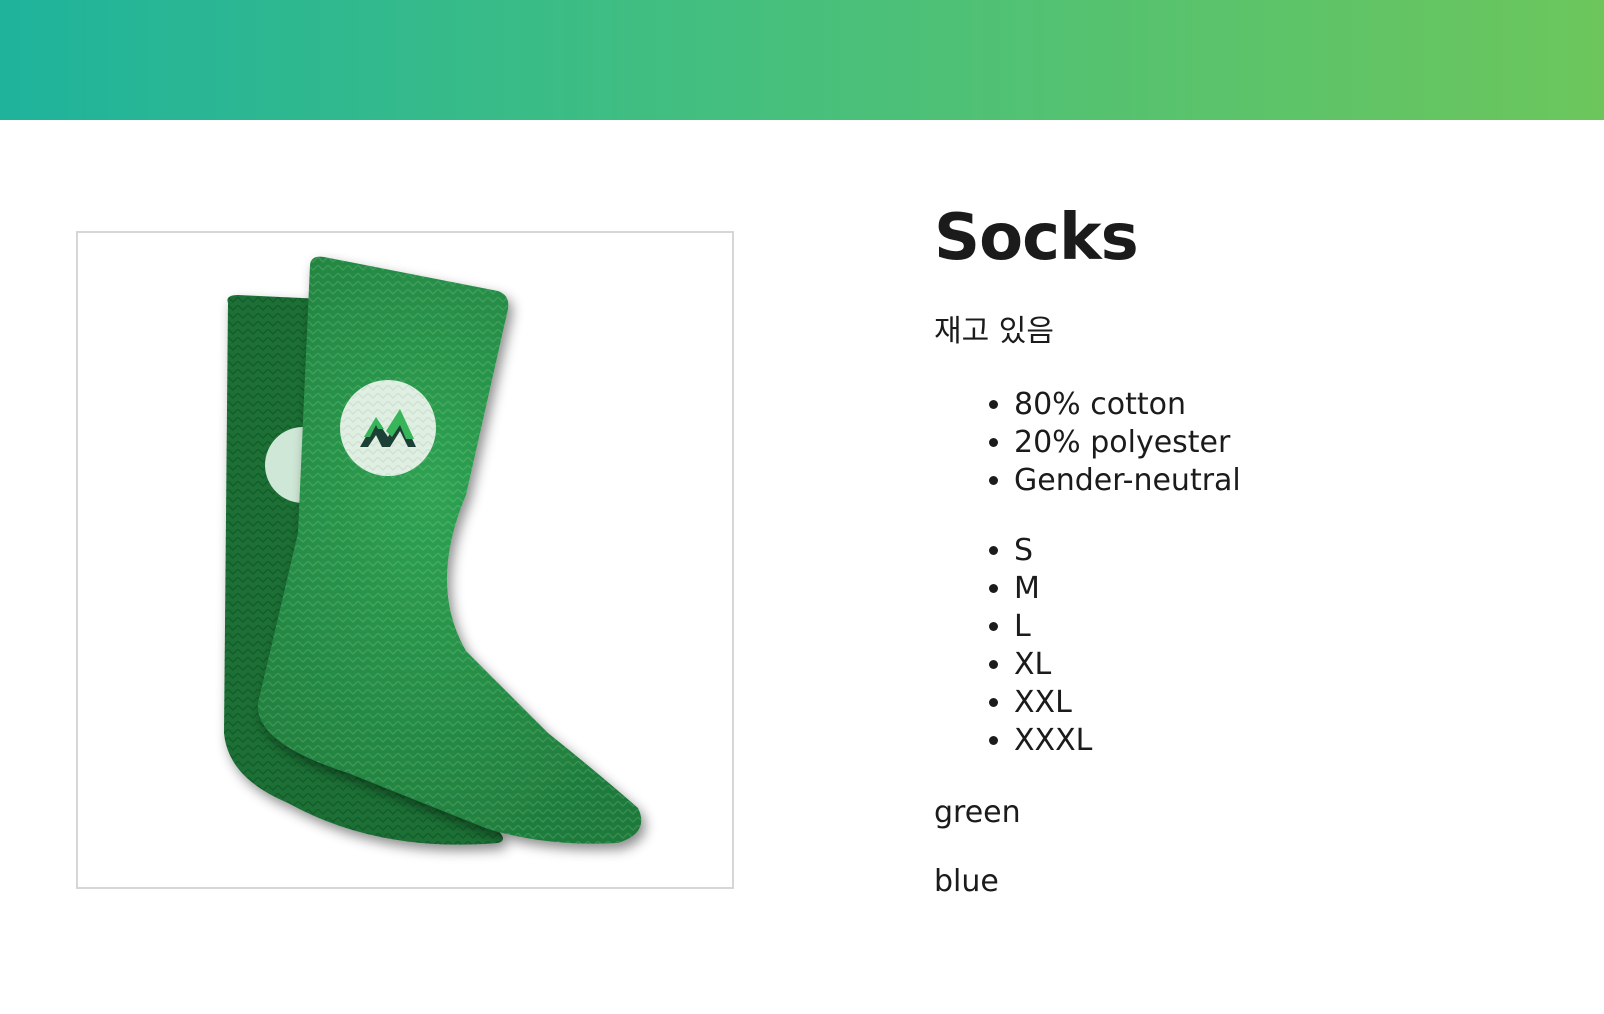 This screenshot has height=1014, width=1604. What do you see at coordinates (1284, 589) in the screenshot?
I see `size-item: M` at bounding box center [1284, 589].